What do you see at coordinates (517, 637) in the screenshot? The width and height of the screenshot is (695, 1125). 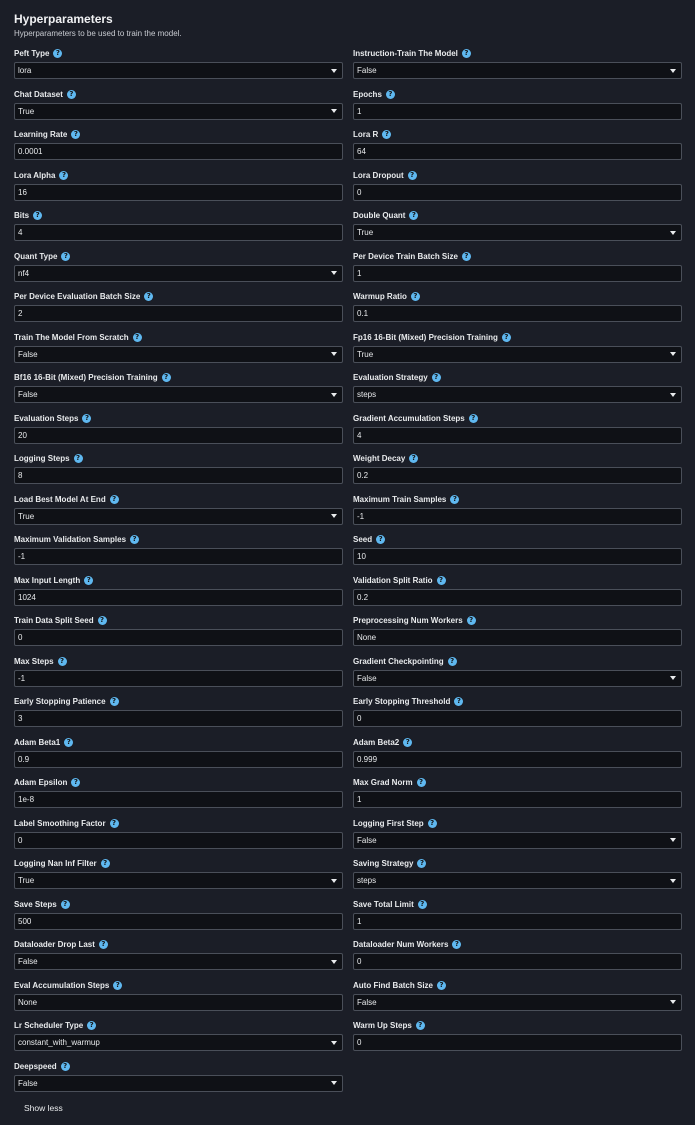 I see `preprocessing-num-workers-input: None` at bounding box center [517, 637].